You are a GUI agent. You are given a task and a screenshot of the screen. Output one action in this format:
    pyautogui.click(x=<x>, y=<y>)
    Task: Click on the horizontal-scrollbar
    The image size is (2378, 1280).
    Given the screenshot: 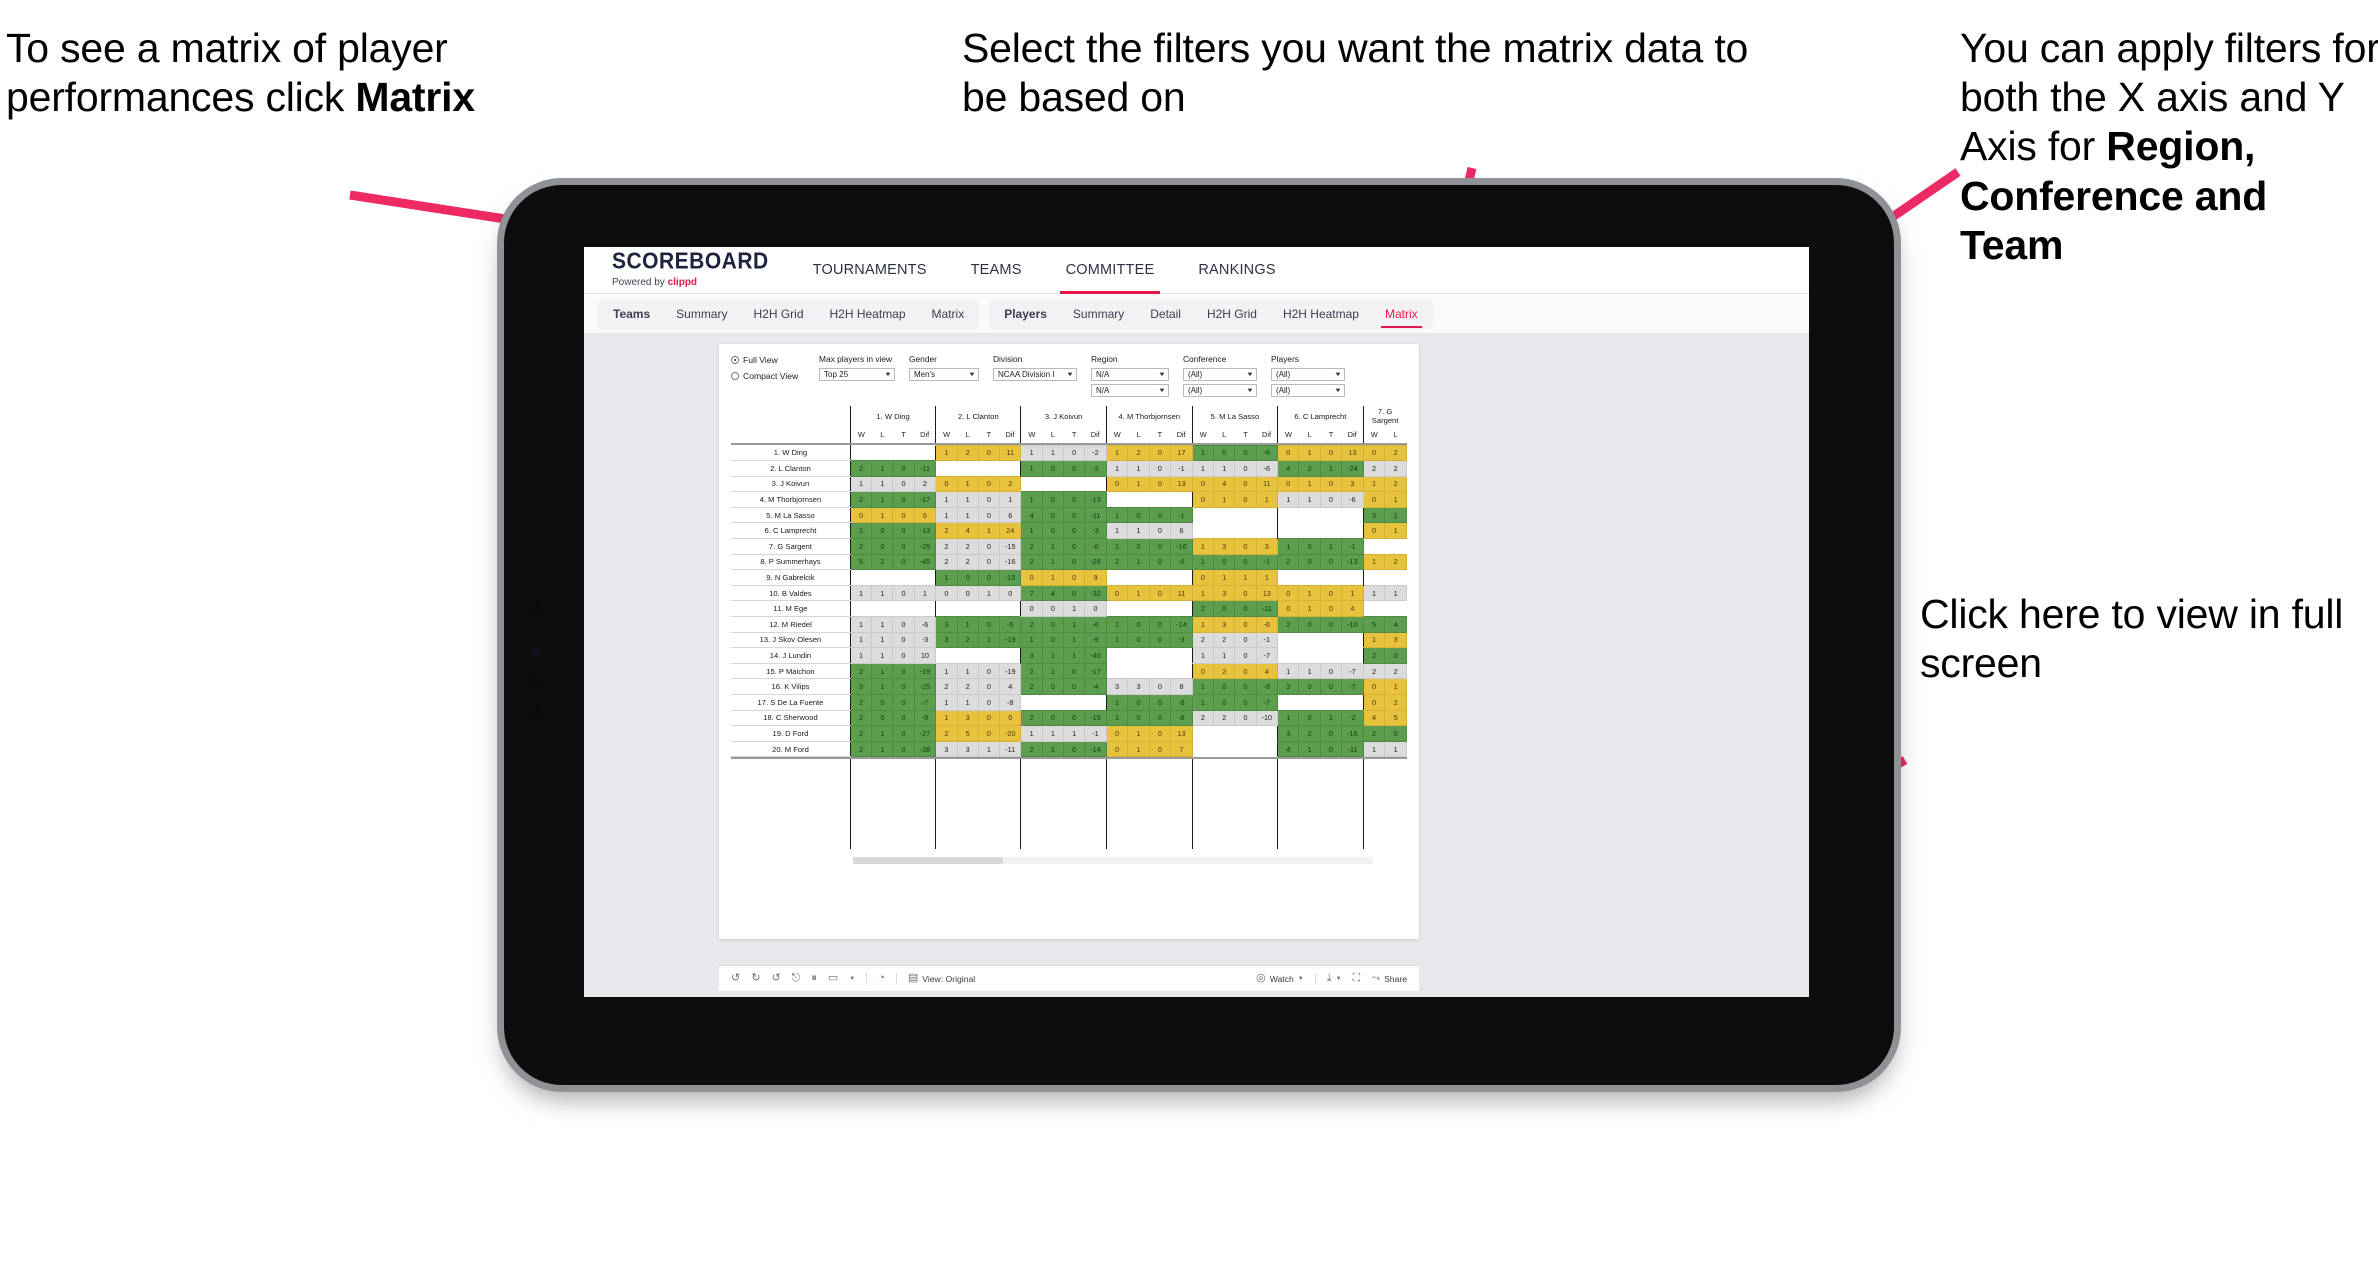 What is the action you would take?
    pyautogui.click(x=1113, y=860)
    